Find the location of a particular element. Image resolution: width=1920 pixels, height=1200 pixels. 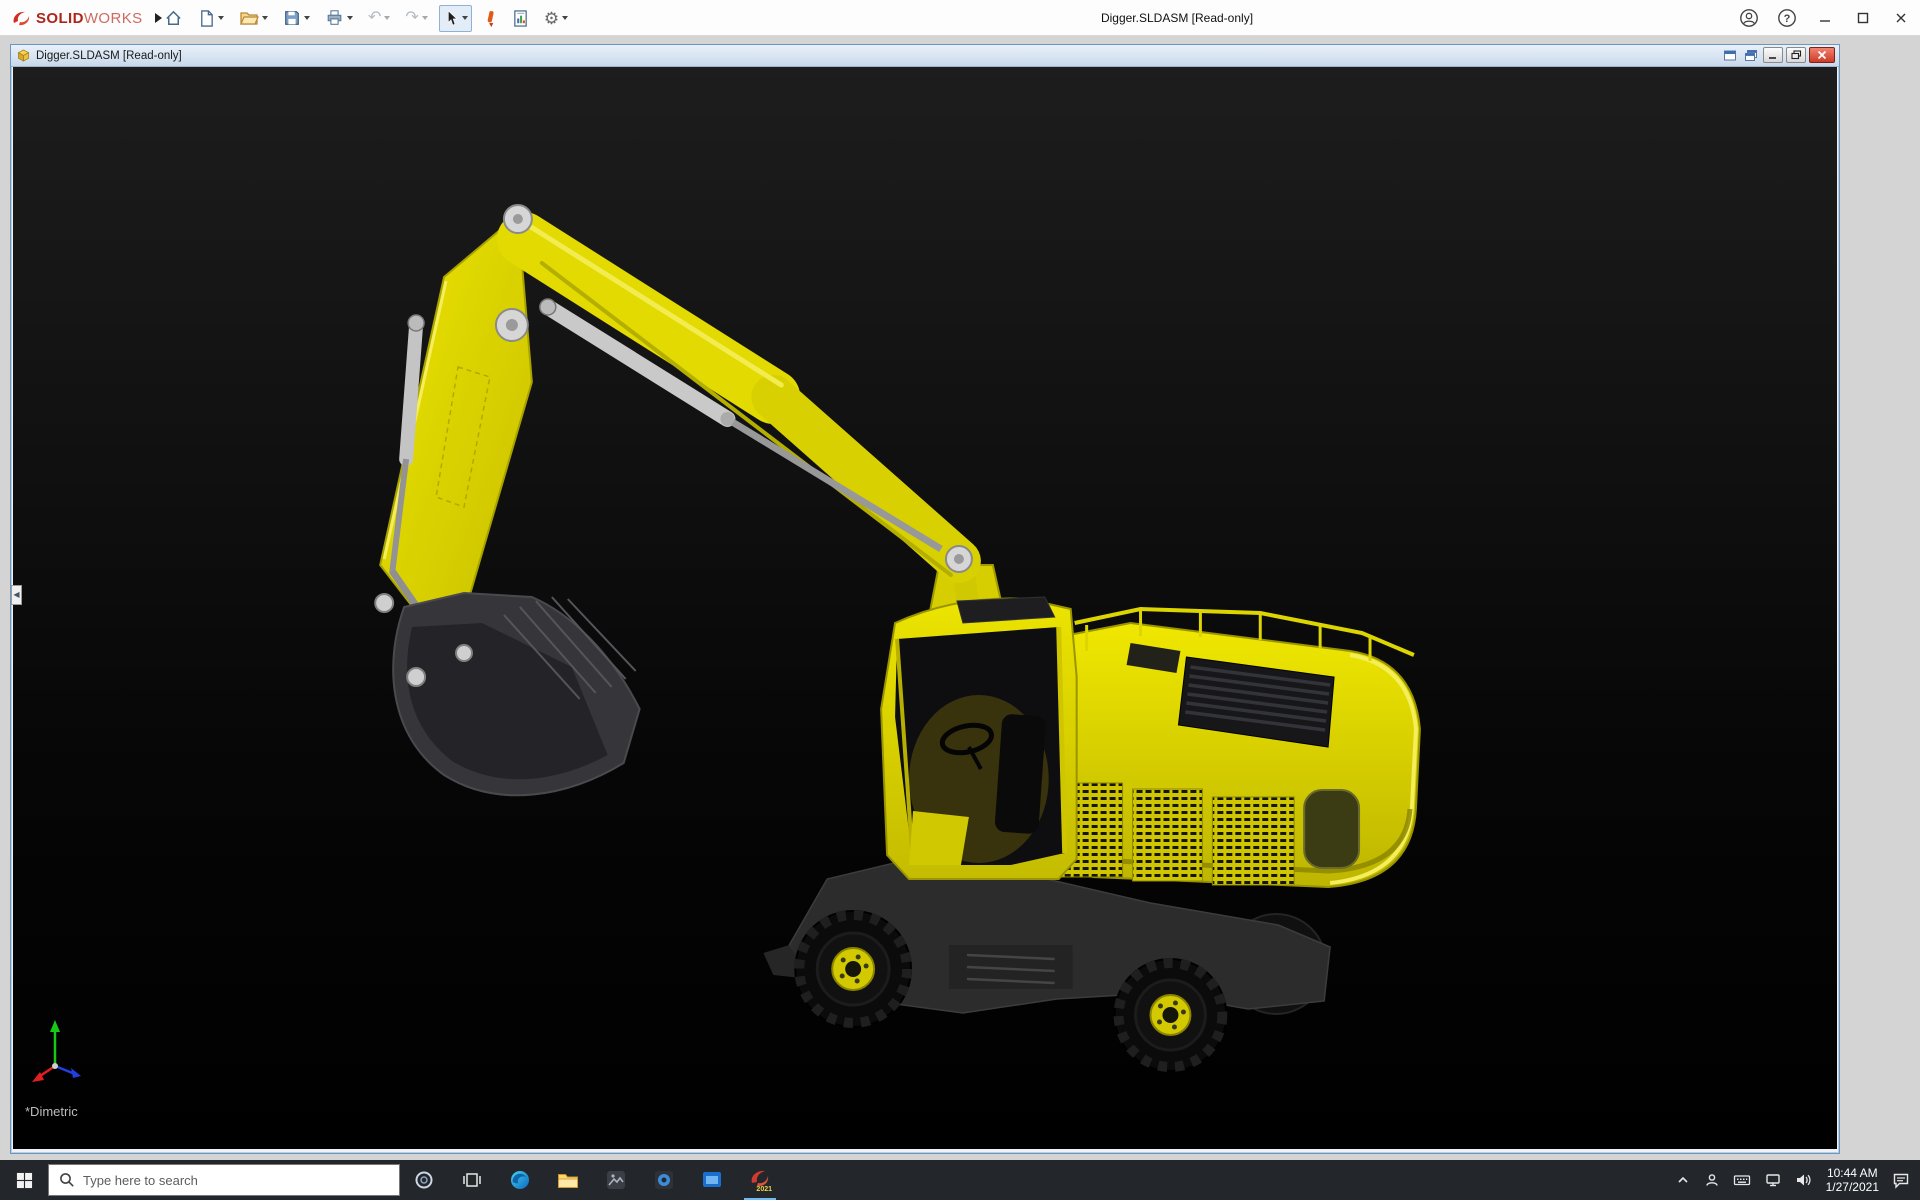

home-button is located at coordinates (173, 18).